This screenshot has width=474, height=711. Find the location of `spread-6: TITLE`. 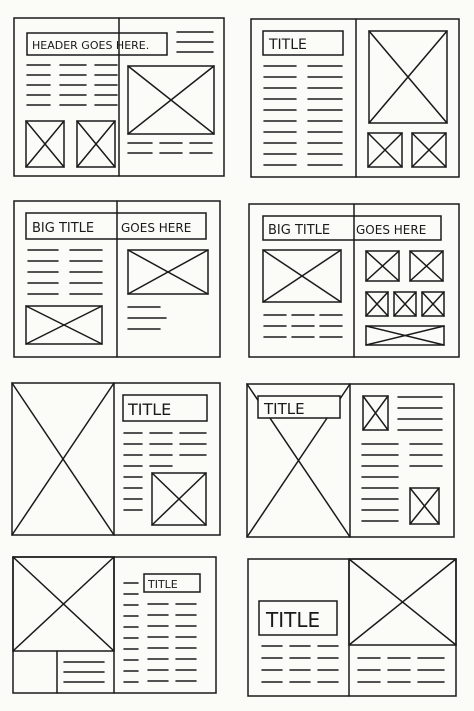

spread-6: TITLE is located at coordinates (350, 460).